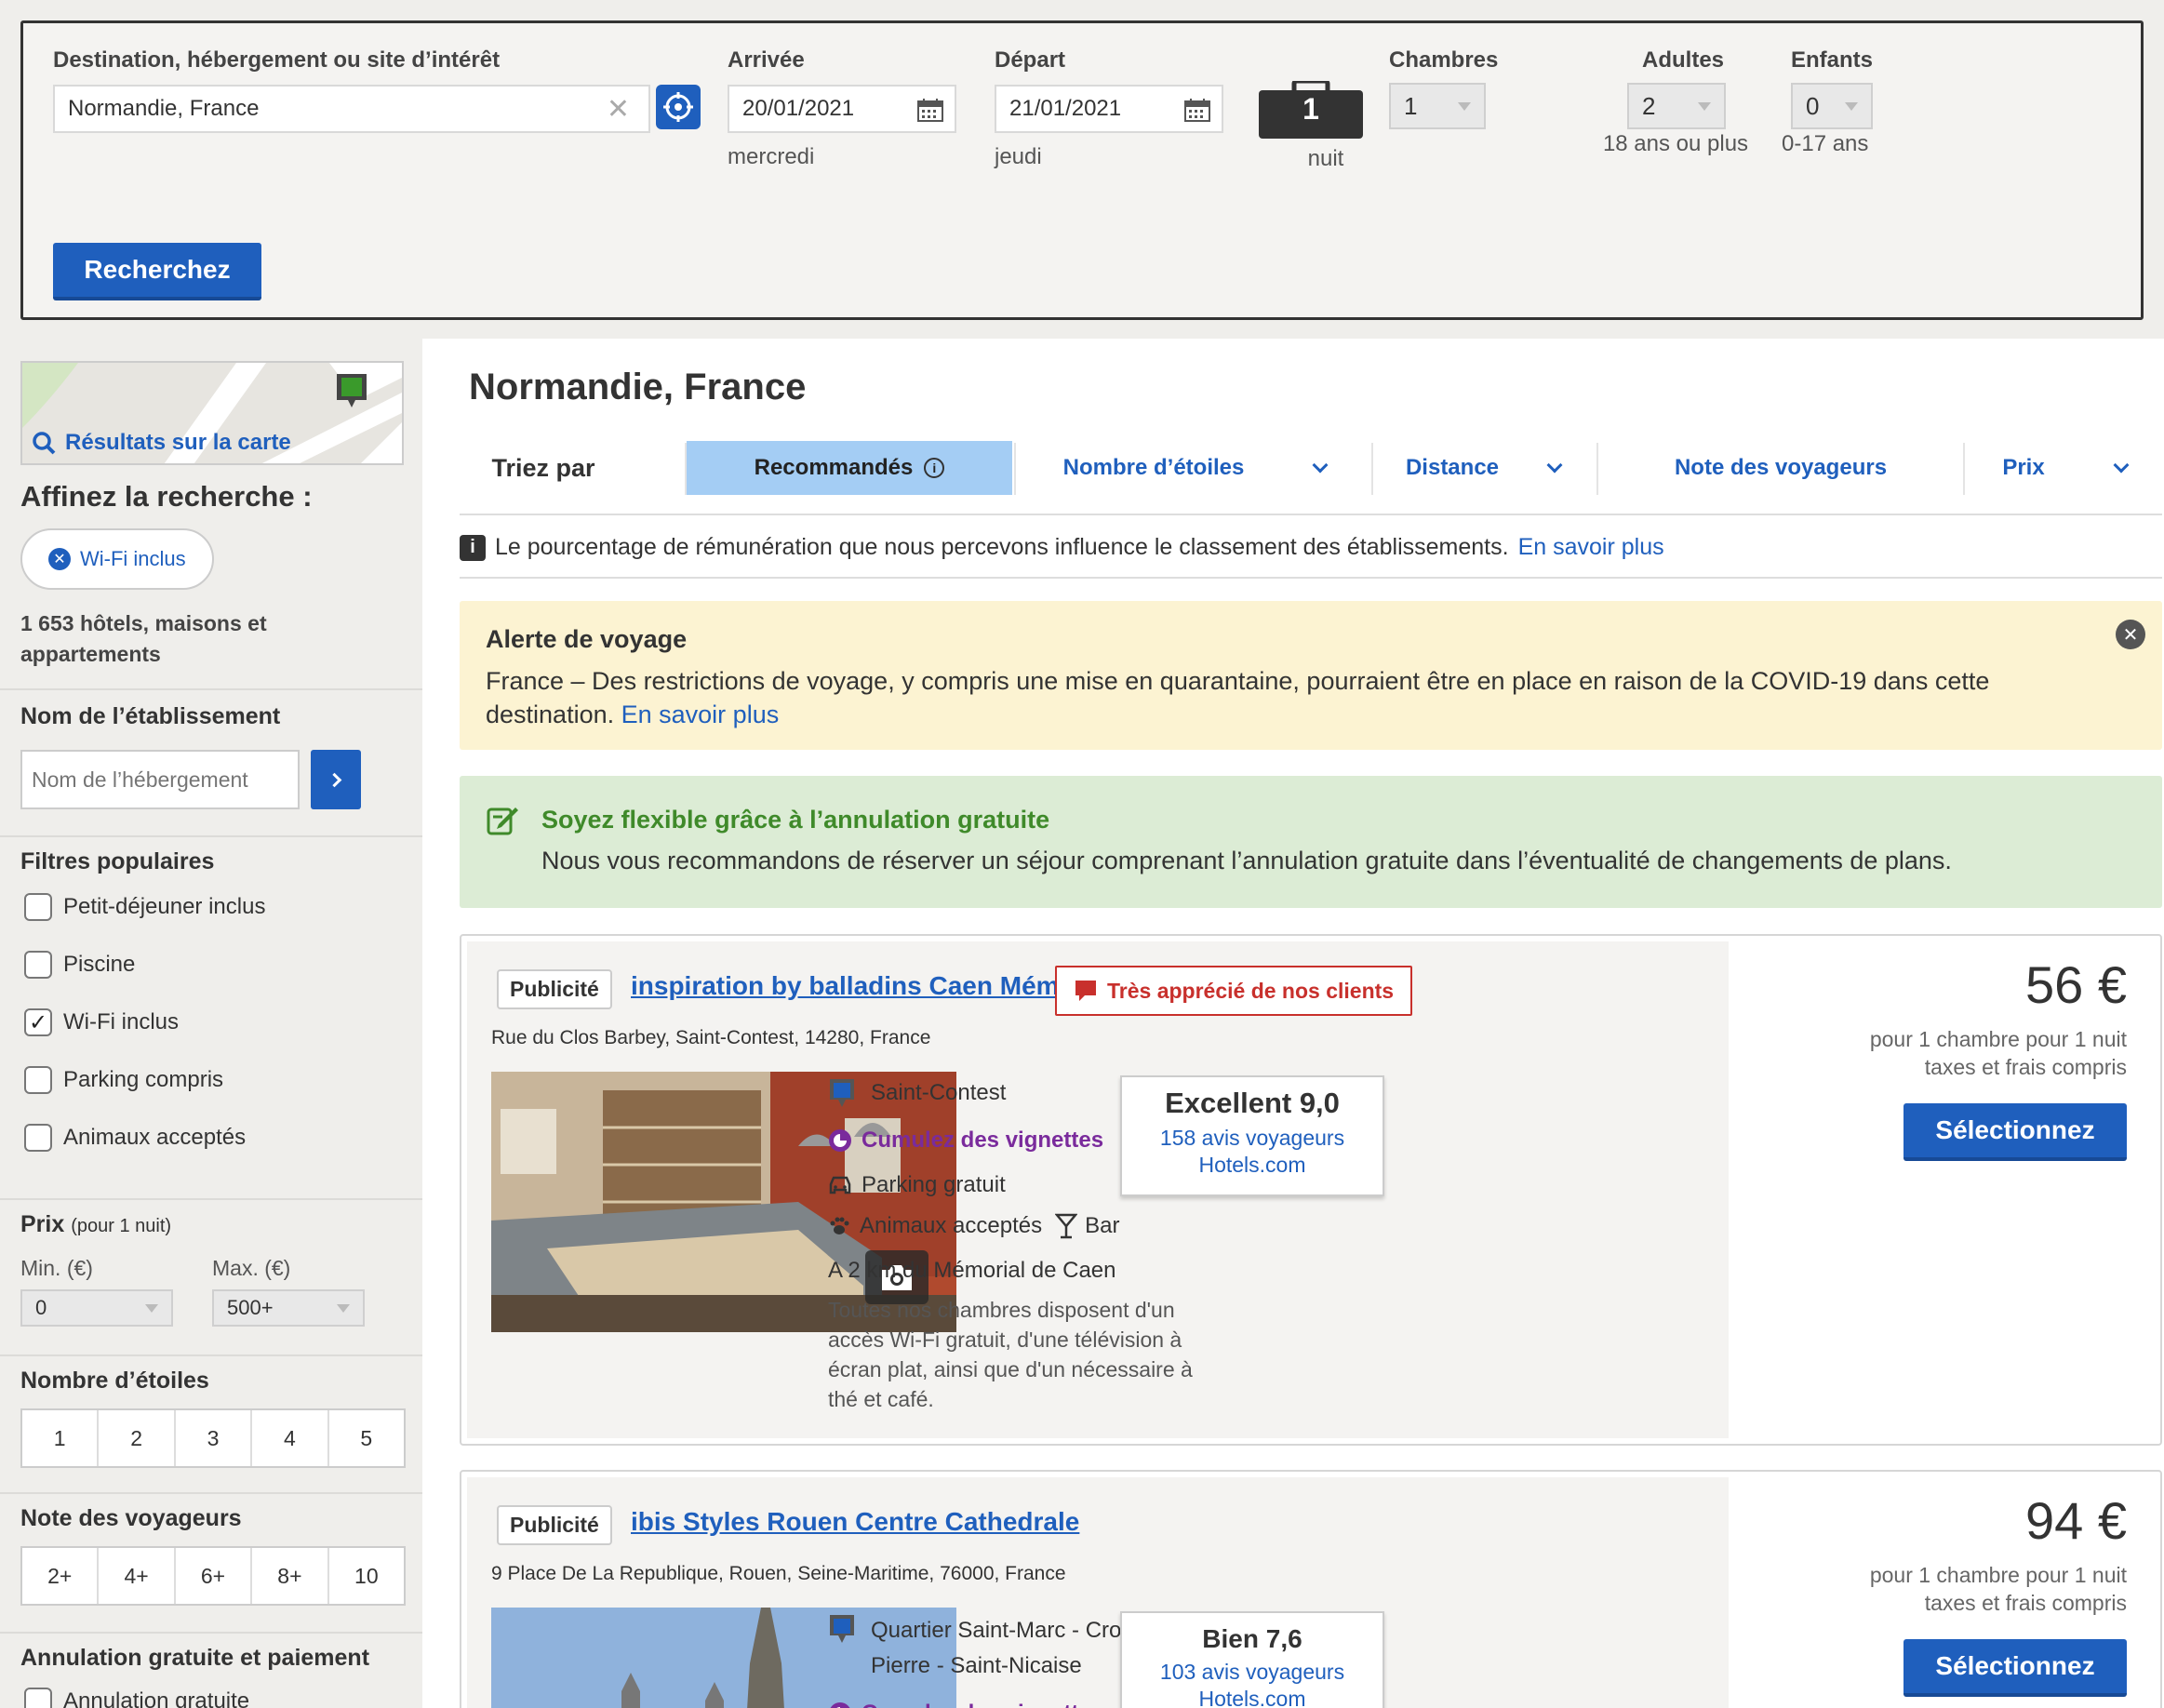  I want to click on stars-selector: 1 2 3 4 5, so click(213, 1438).